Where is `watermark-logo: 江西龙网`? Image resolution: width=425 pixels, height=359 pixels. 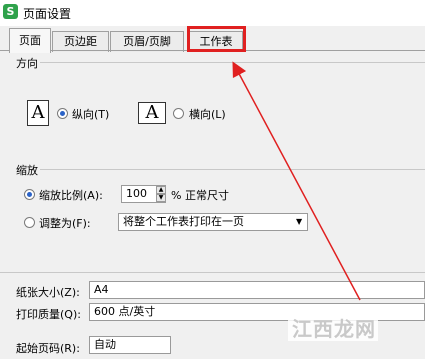 watermark-logo: 江西龙网 is located at coordinates (334, 329).